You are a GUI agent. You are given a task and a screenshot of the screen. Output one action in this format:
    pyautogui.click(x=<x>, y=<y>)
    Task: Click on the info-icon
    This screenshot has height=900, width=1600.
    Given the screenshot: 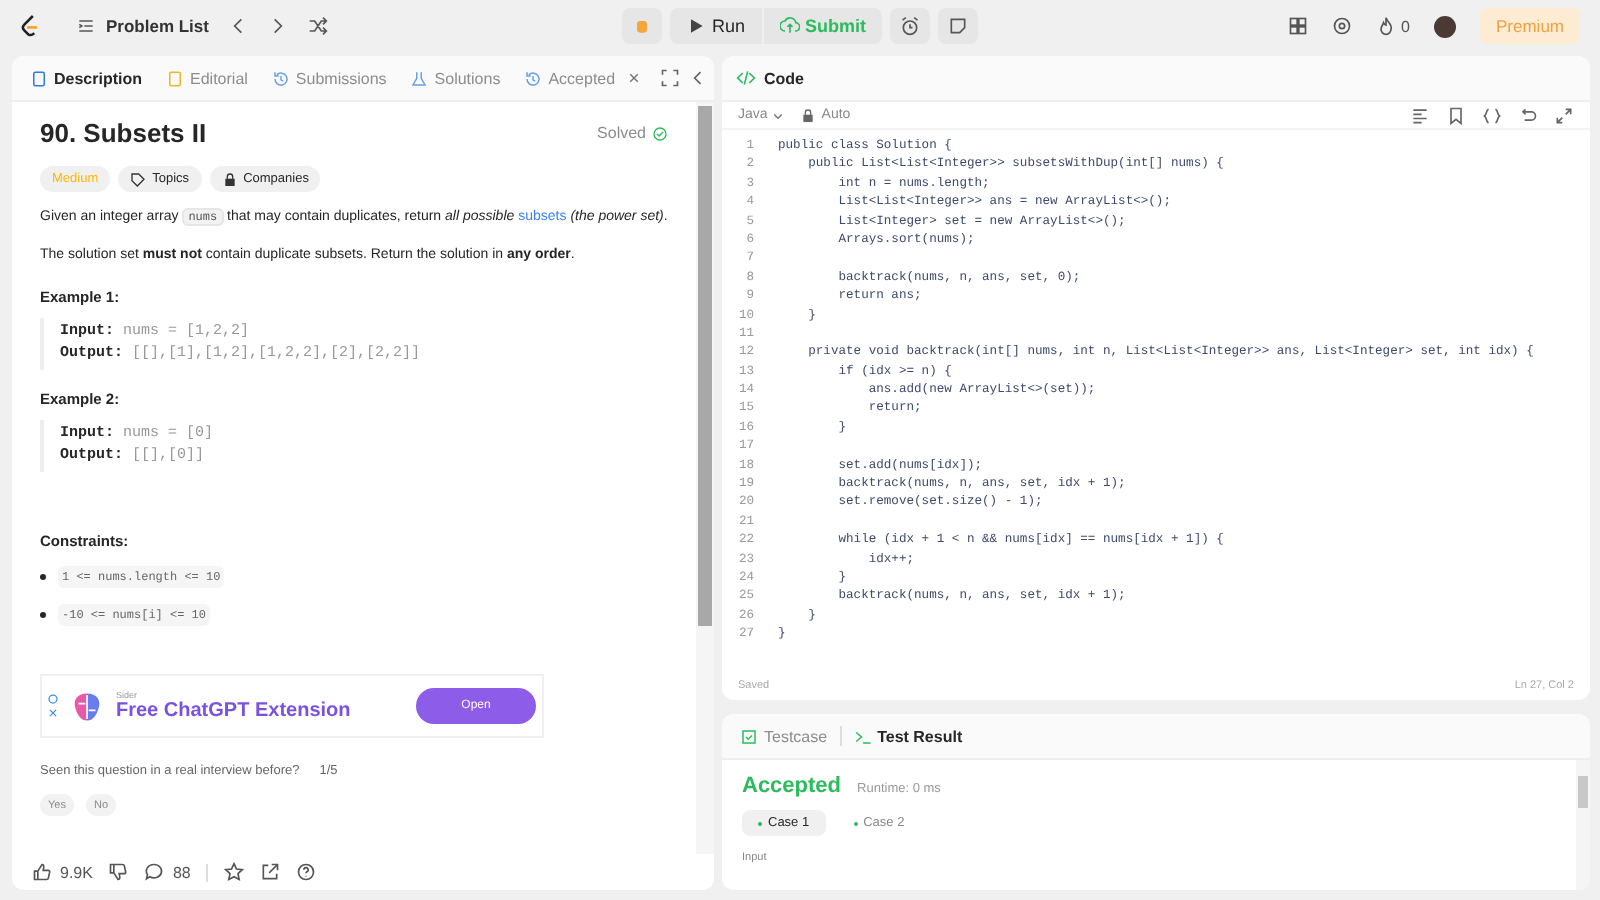 What is the action you would take?
    pyautogui.click(x=53, y=699)
    